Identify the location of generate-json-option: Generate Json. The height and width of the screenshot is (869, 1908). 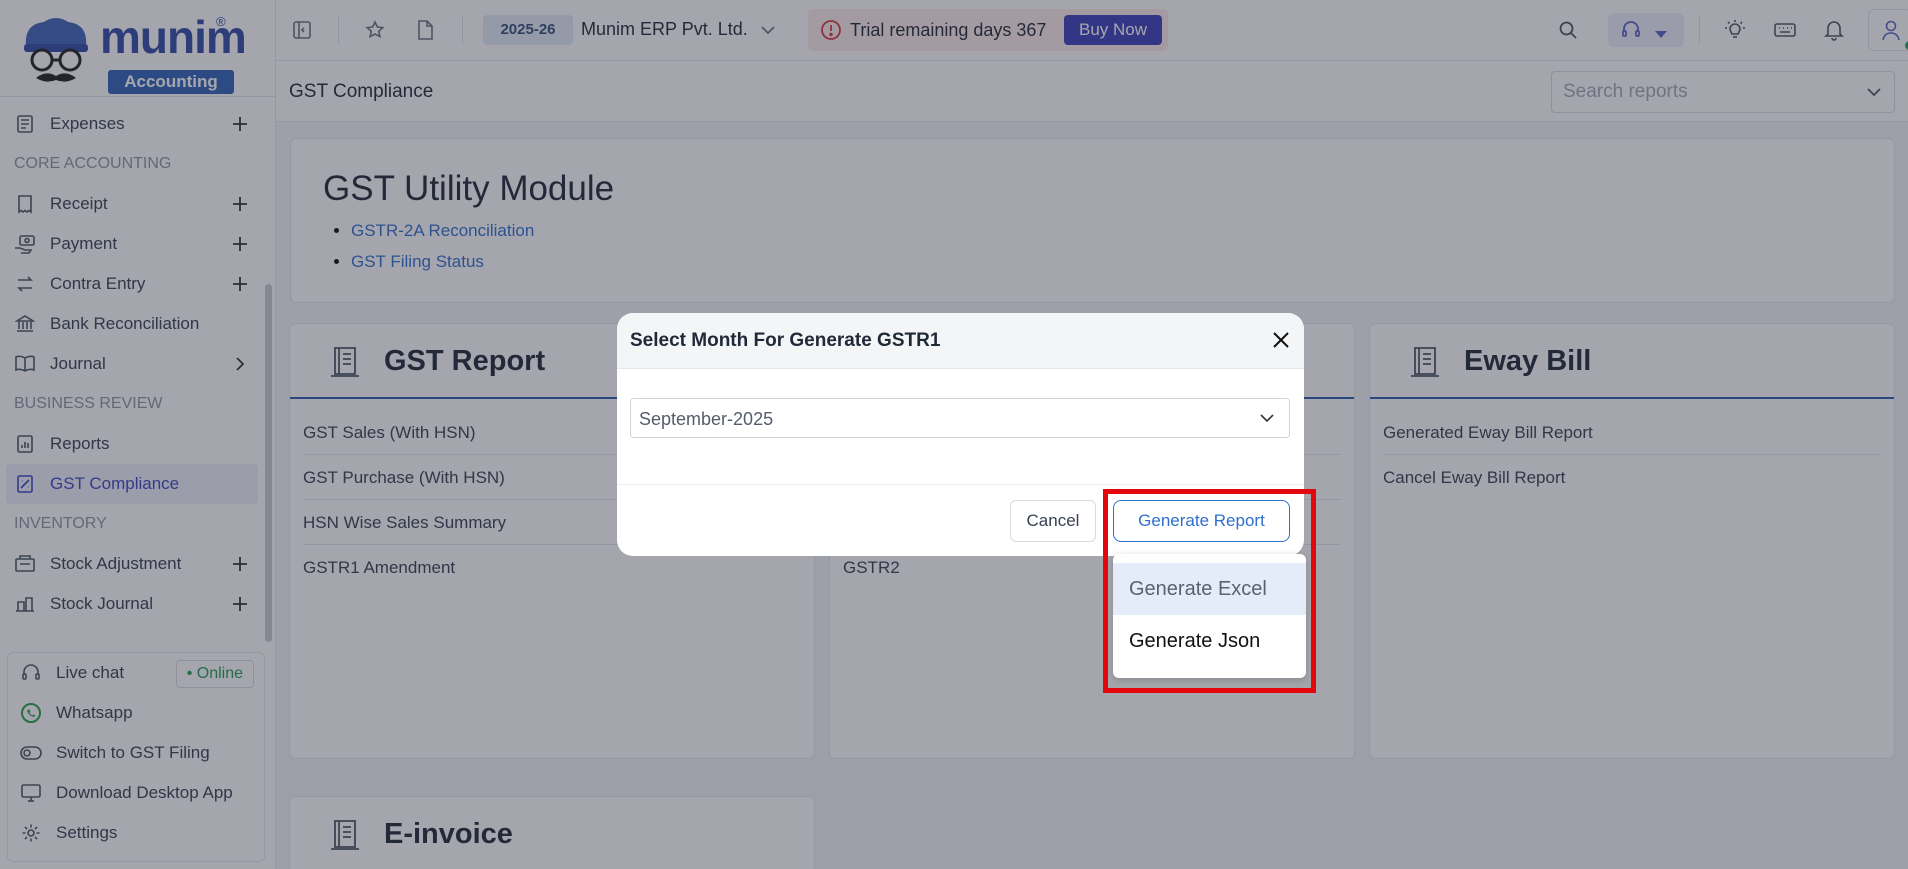
(1209, 641).